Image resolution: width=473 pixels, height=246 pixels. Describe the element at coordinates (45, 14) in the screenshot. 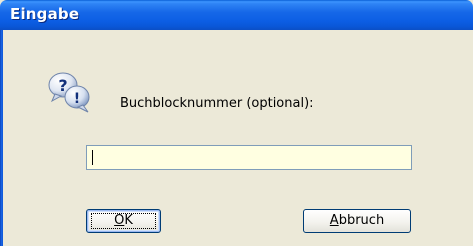

I see `window-title: Eingabe` at that location.